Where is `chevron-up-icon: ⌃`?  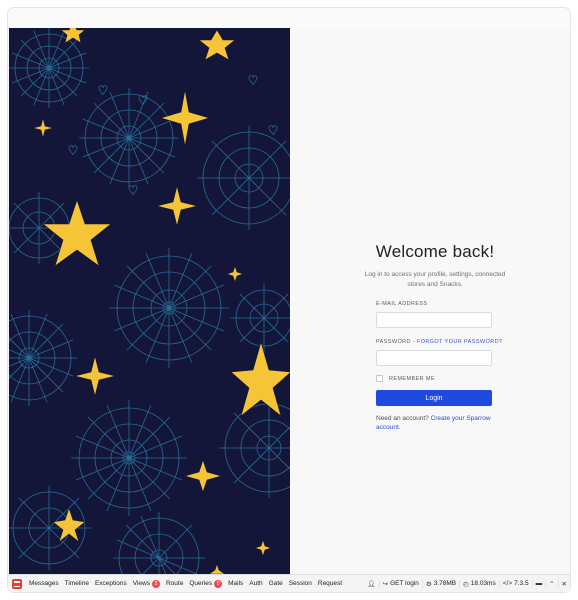 chevron-up-icon: ⌃ is located at coordinates (552, 584).